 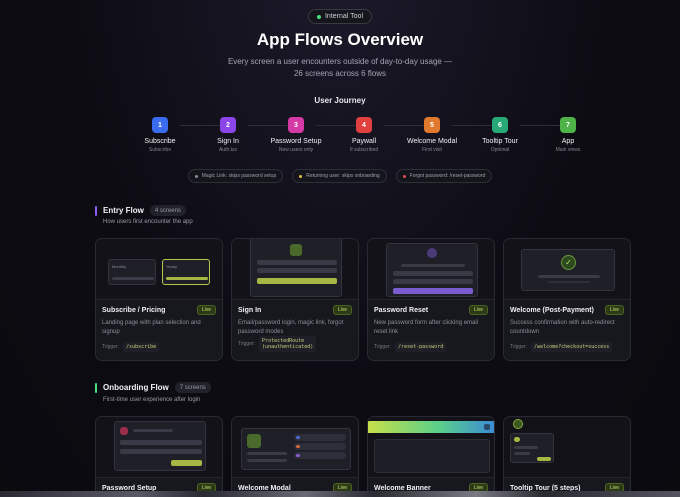 I want to click on step-name: Welcome Modal, so click(x=432, y=141).